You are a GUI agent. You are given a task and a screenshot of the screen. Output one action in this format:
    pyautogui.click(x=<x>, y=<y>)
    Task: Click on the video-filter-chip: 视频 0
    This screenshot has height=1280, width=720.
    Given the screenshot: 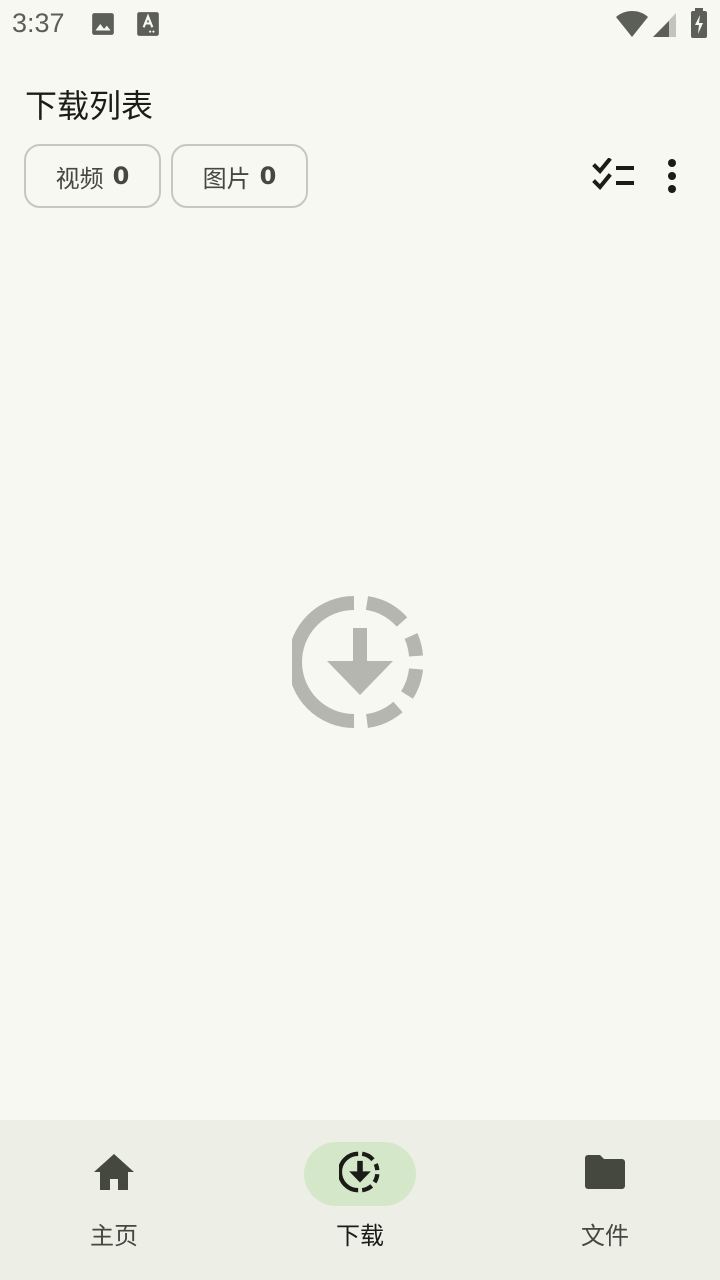 What is the action you would take?
    pyautogui.click(x=92, y=176)
    